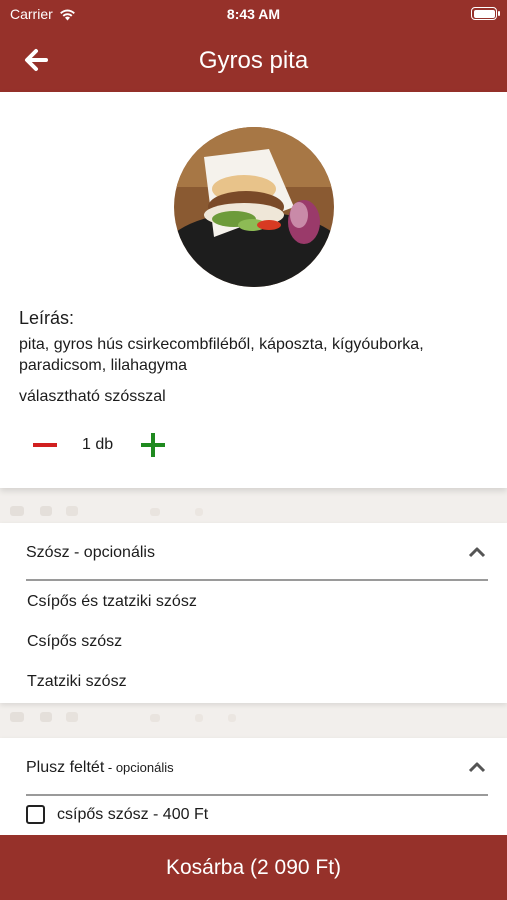 Image resolution: width=507 pixels, height=900 pixels. What do you see at coordinates (74, 642) in the screenshot?
I see `sauce-option: Csípős szósz` at bounding box center [74, 642].